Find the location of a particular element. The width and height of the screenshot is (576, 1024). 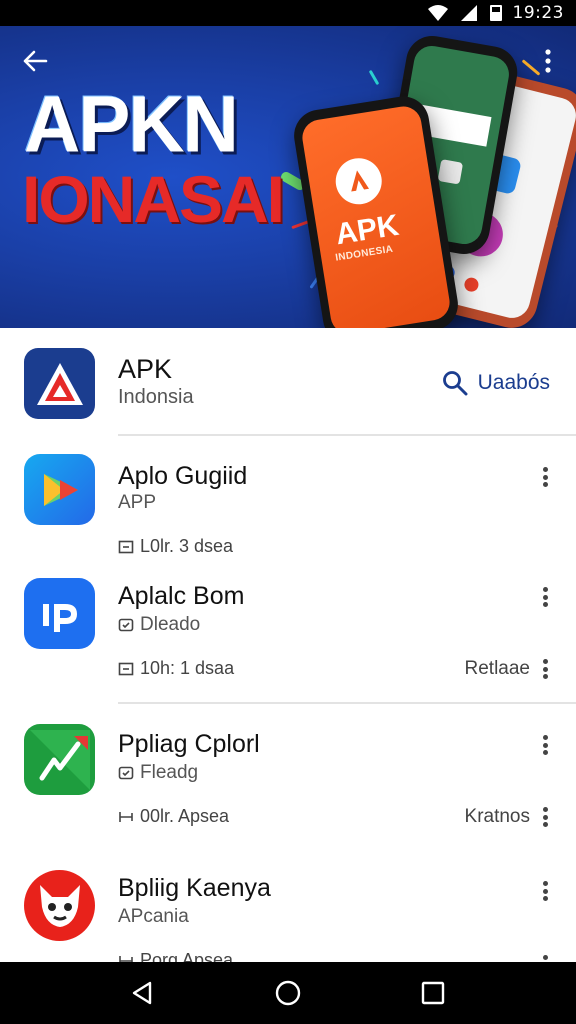

search-button: Uaabós is located at coordinates (496, 383).